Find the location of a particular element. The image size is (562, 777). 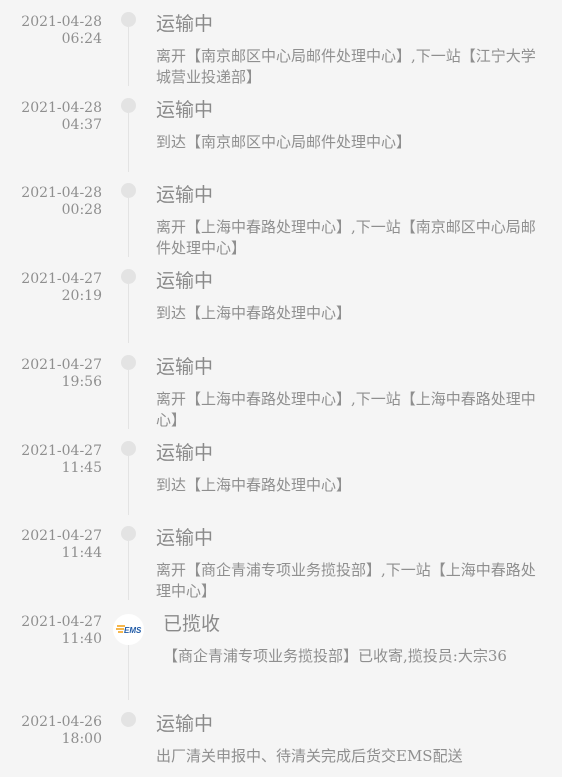

svg-text: EMS is located at coordinates (133, 630).